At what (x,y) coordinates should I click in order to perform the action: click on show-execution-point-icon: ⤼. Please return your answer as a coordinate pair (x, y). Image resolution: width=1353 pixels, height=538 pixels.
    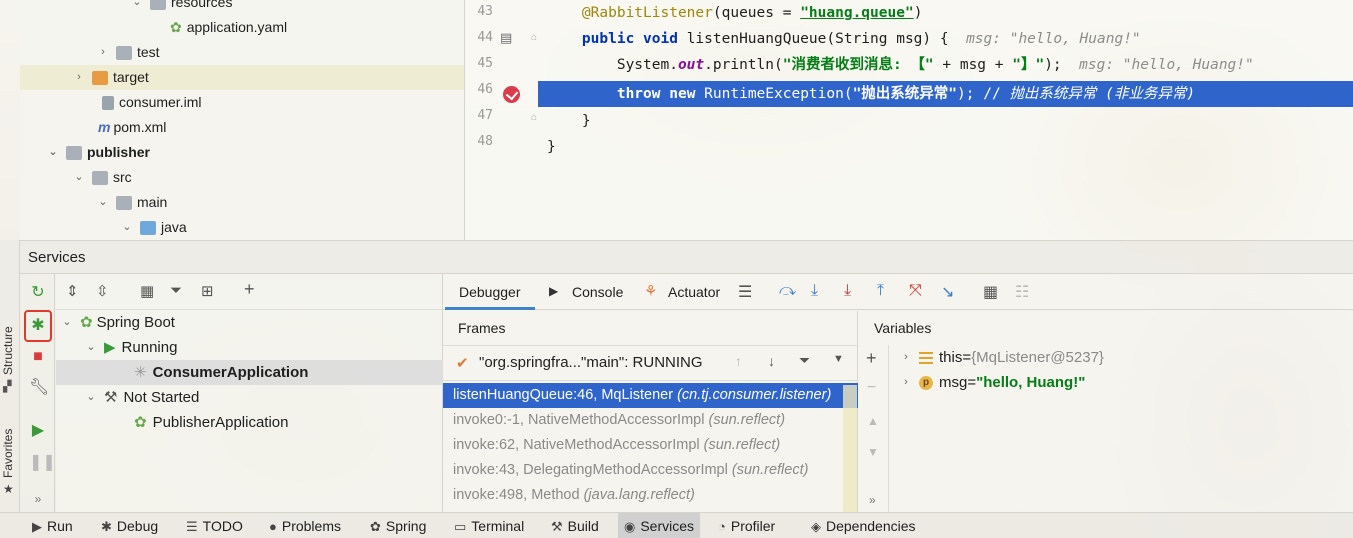
    Looking at the image, I should click on (787, 291).